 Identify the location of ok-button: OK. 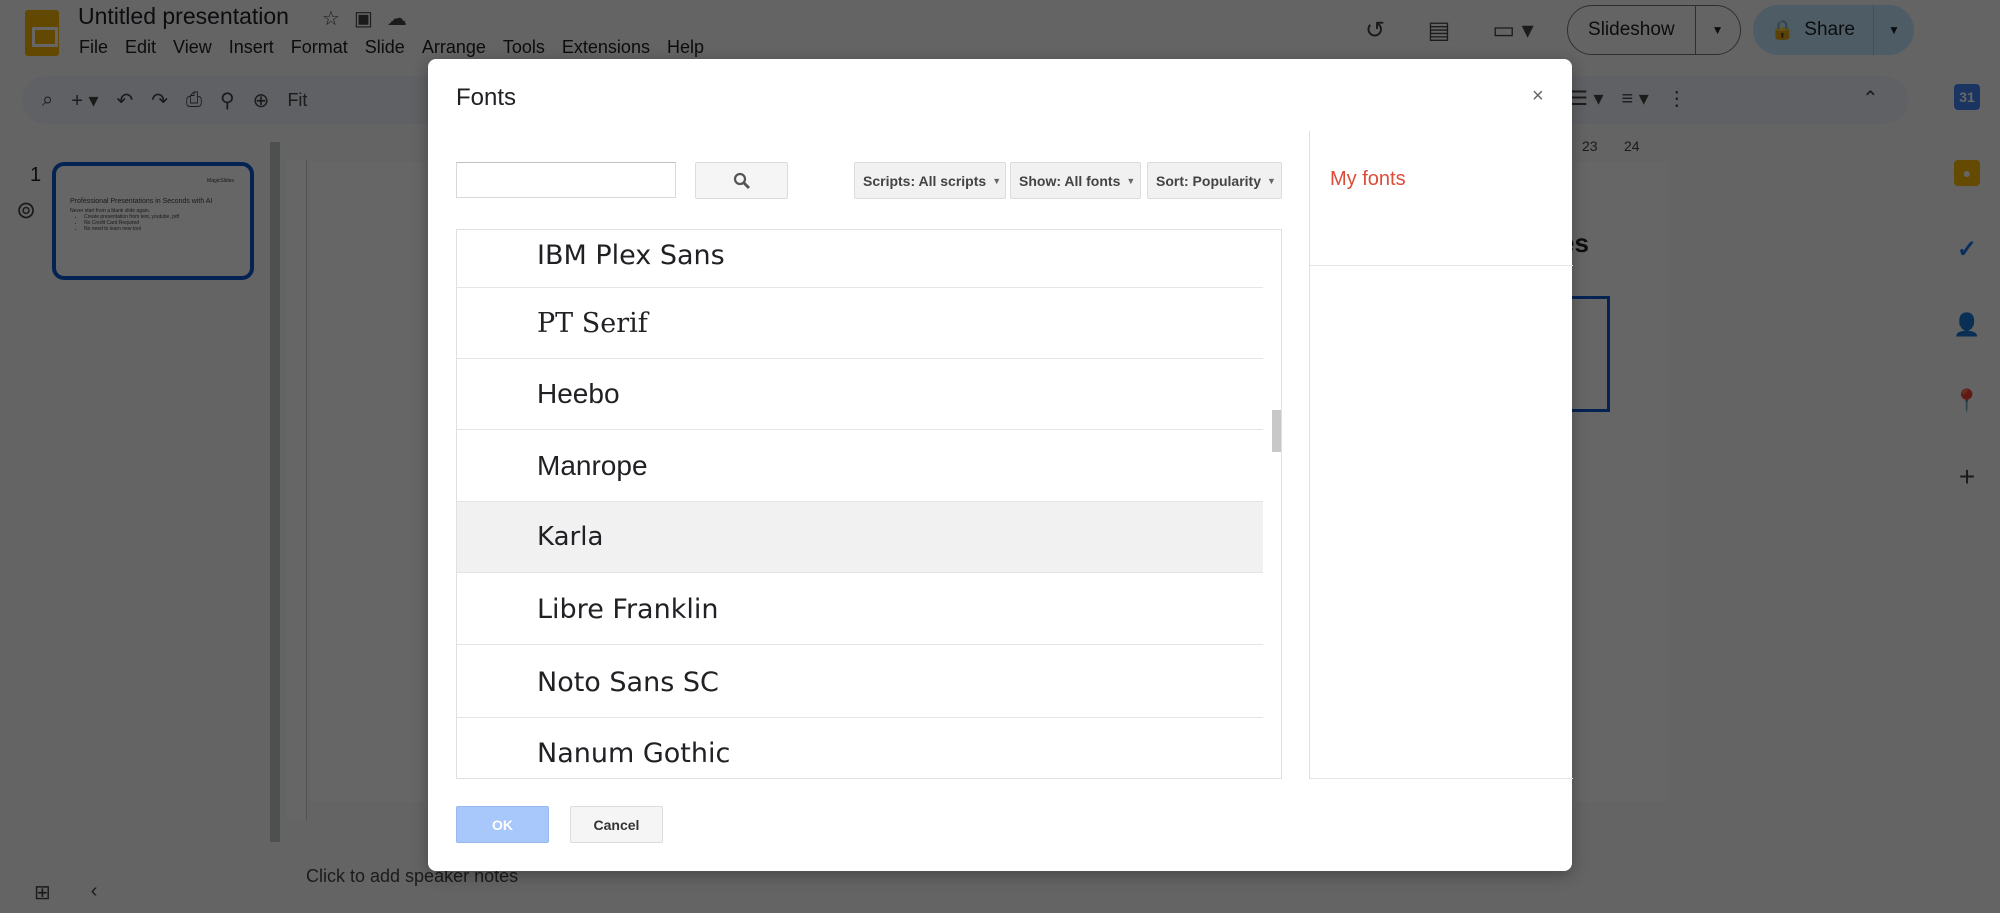
(502, 824).